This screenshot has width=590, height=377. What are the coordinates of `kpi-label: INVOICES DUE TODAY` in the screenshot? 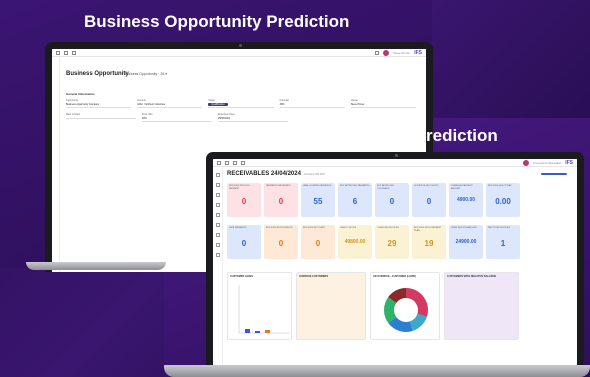 It's located at (500, 186).